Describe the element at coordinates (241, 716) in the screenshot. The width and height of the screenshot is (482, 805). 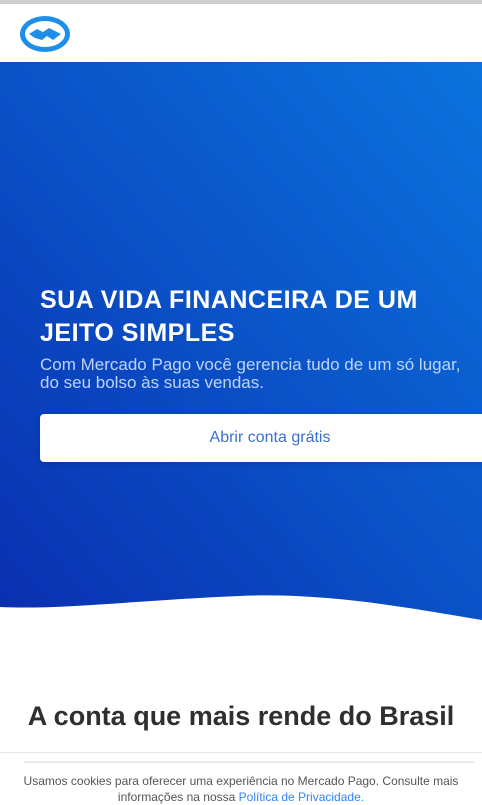
I see `section-title: A conta que mais rende do Brasil` at that location.